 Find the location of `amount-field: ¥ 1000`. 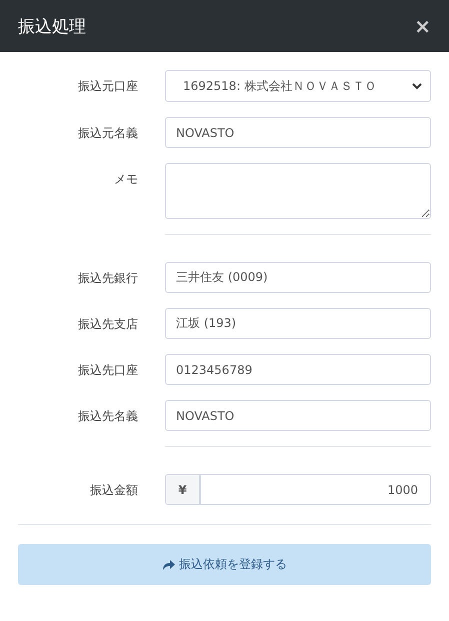

amount-field: ¥ 1000 is located at coordinates (298, 489).